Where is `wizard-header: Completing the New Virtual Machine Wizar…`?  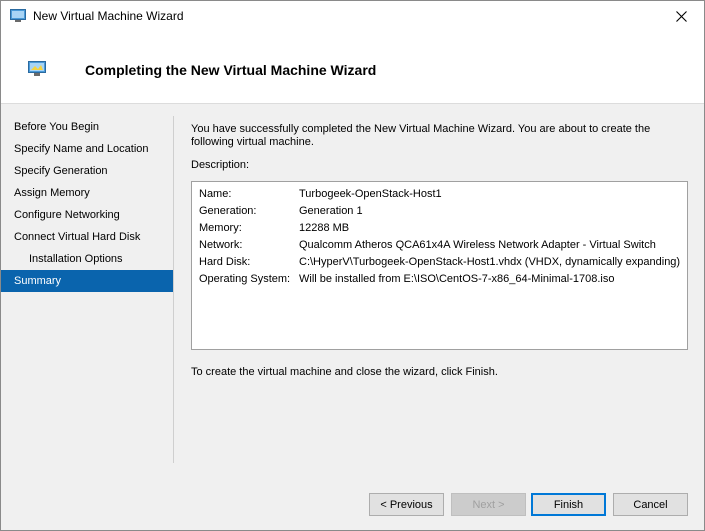 wizard-header: Completing the New Virtual Machine Wizar… is located at coordinates (352, 67).